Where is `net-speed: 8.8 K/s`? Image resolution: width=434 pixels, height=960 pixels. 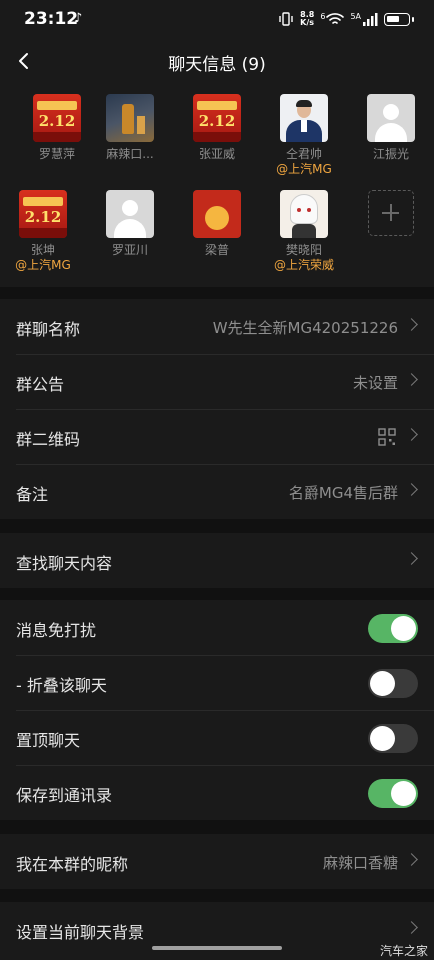
net-speed: 8.8 K/s is located at coordinates (307, 19).